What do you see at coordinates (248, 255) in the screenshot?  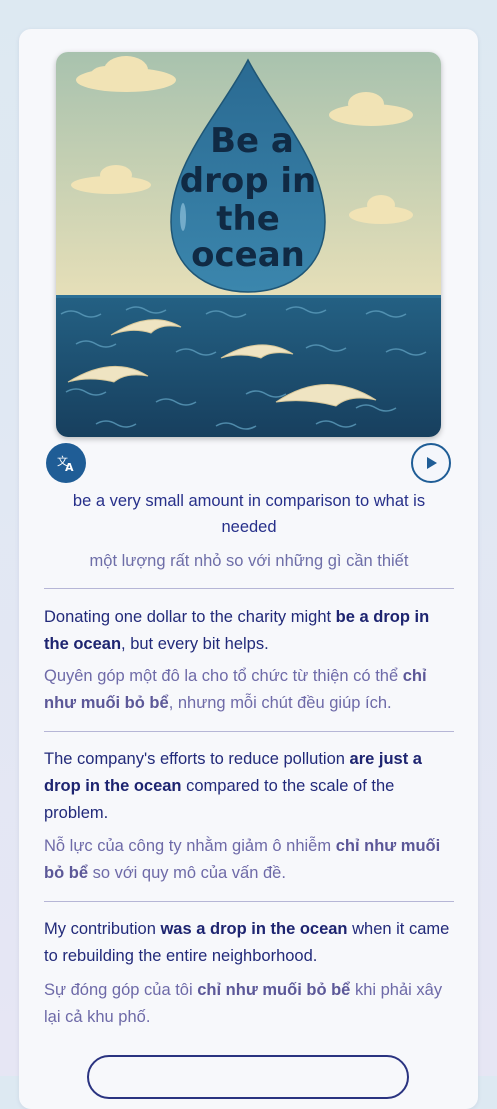 I see `illustration-line-4: ocean` at bounding box center [248, 255].